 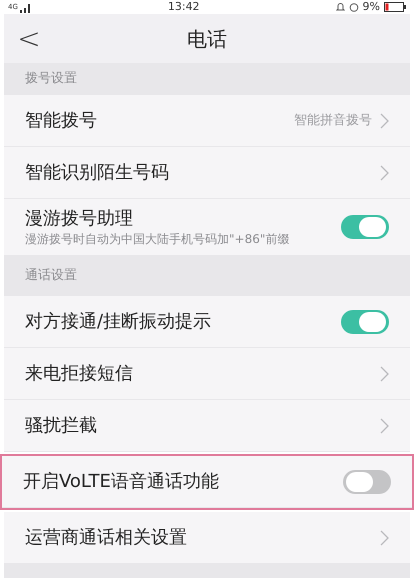 What do you see at coordinates (29, 38) in the screenshot?
I see `back-button: <` at bounding box center [29, 38].